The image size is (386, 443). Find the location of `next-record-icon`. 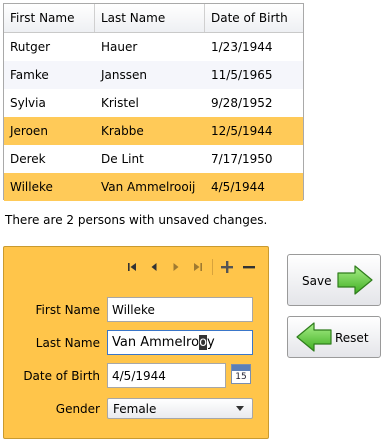

next-record-icon is located at coordinates (176, 267).